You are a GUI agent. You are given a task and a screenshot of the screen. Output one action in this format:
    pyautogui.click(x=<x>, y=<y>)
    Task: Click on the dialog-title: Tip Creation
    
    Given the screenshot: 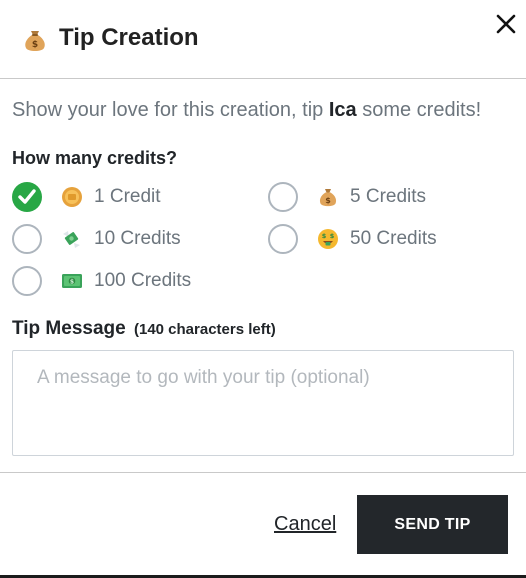 What is the action you would take?
    pyautogui.click(x=129, y=37)
    